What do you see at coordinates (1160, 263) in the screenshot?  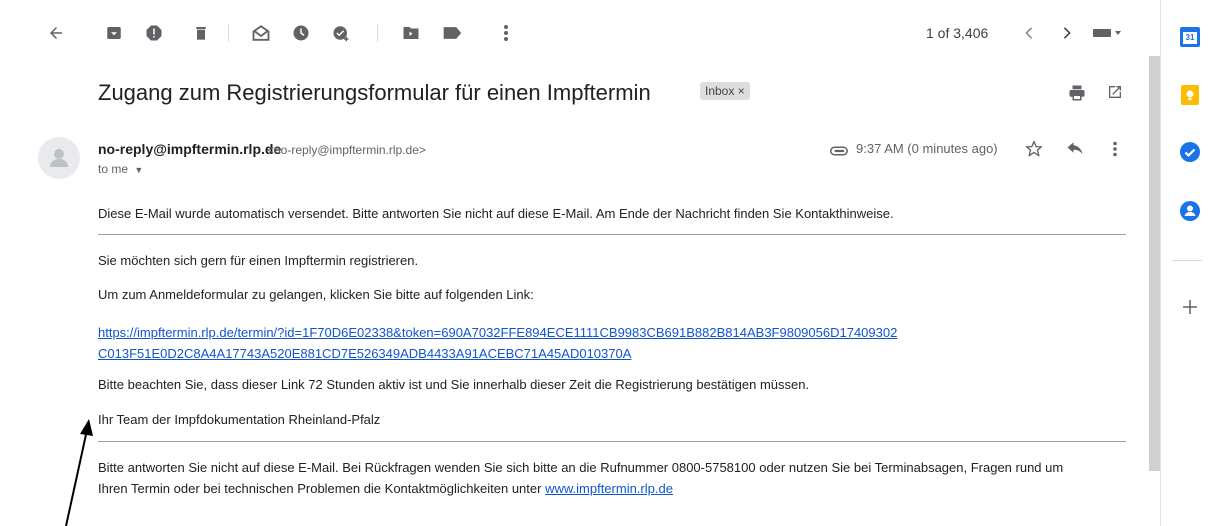 I see `side-panel-divider` at bounding box center [1160, 263].